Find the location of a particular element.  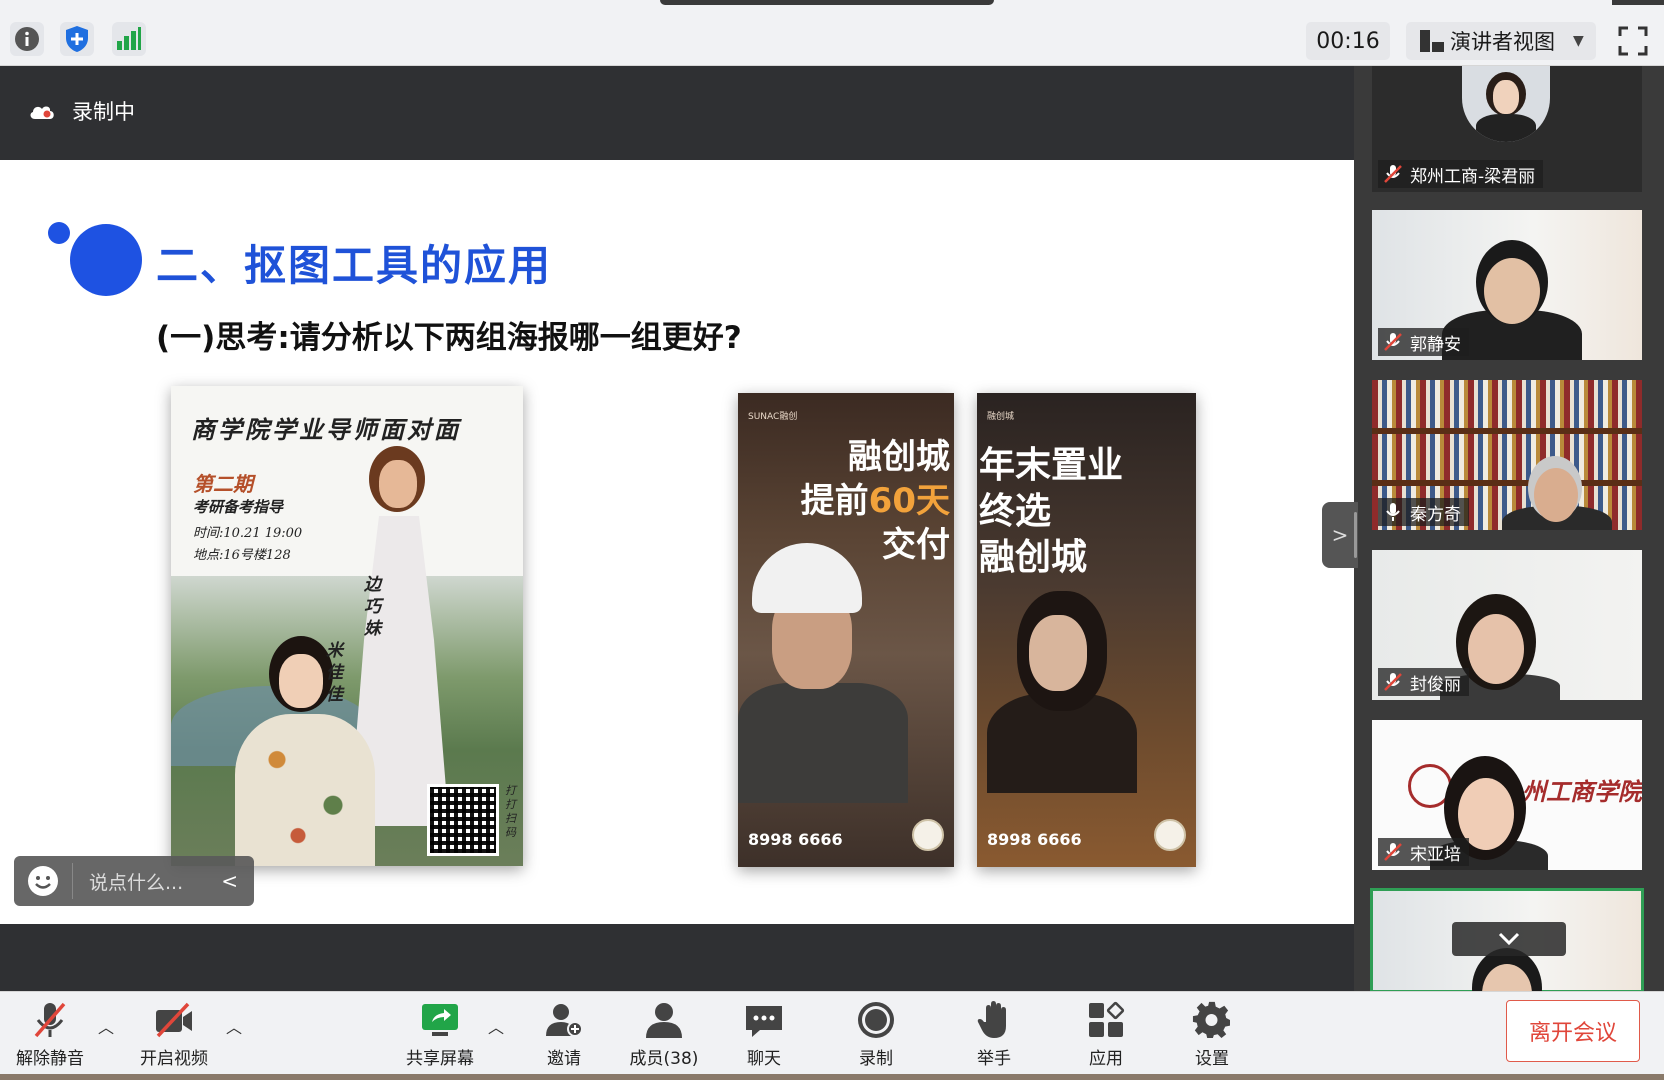

view-mode-label: 演讲者视图 is located at coordinates (1502, 42).